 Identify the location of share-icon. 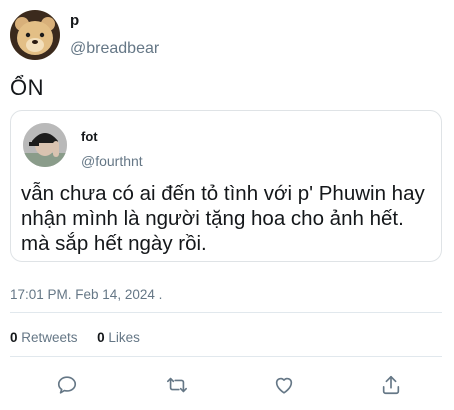
(391, 385).